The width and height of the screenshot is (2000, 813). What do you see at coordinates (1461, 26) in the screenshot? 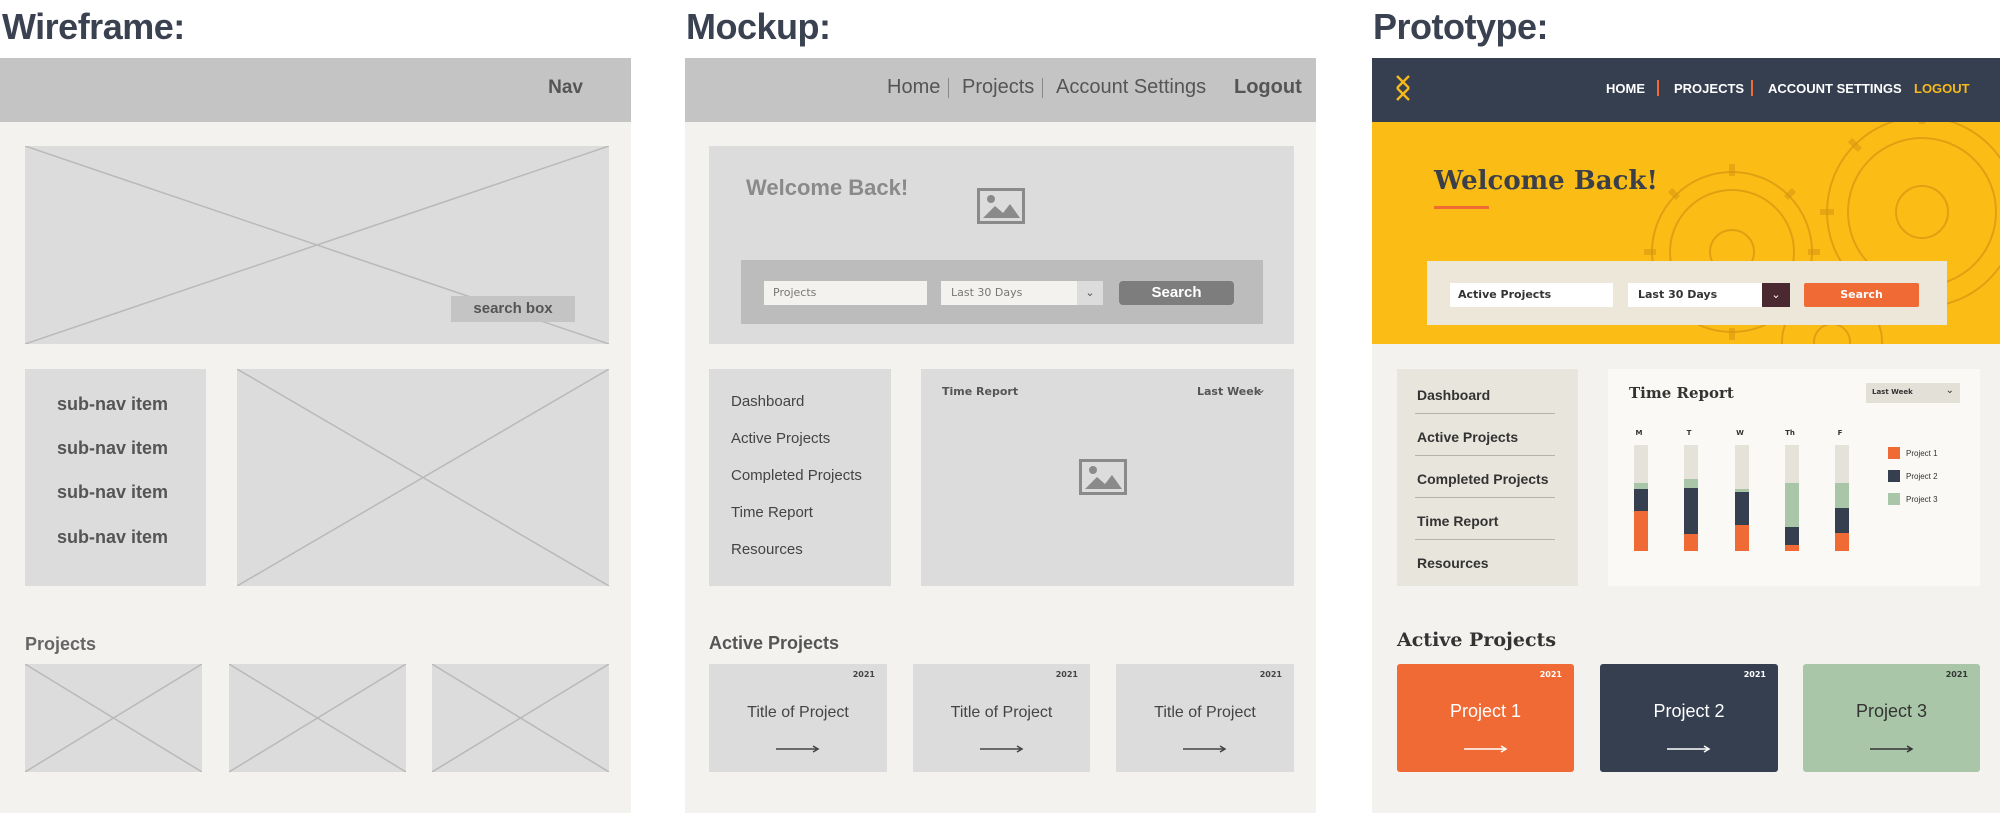
I see `prototype-title: Prototype:` at bounding box center [1461, 26].